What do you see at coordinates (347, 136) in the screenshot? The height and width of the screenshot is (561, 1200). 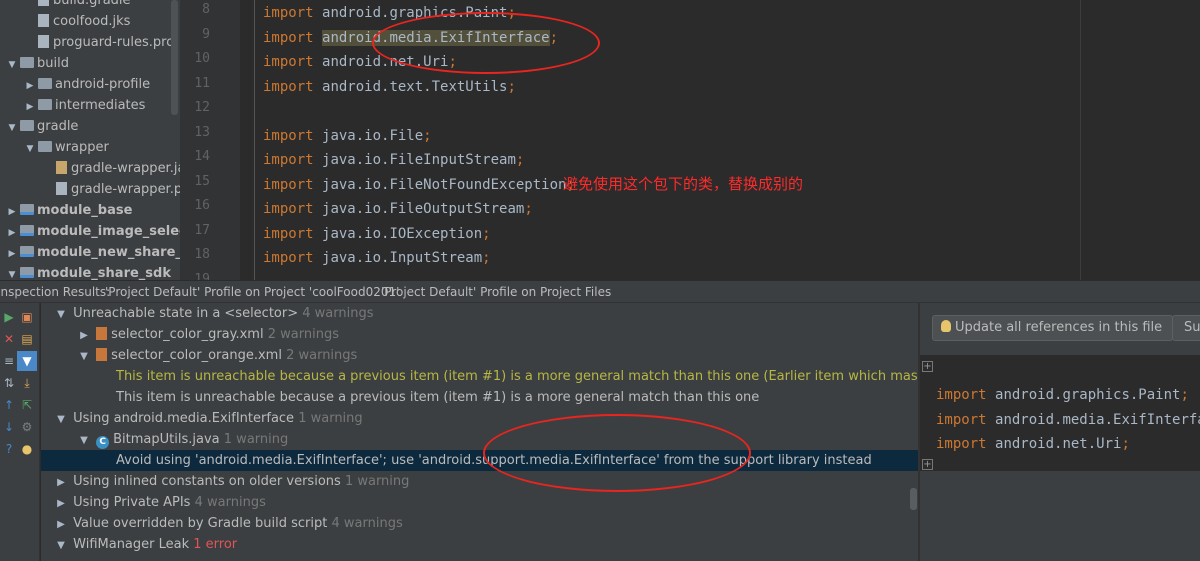 I see `code-line: import java.io.File;` at bounding box center [347, 136].